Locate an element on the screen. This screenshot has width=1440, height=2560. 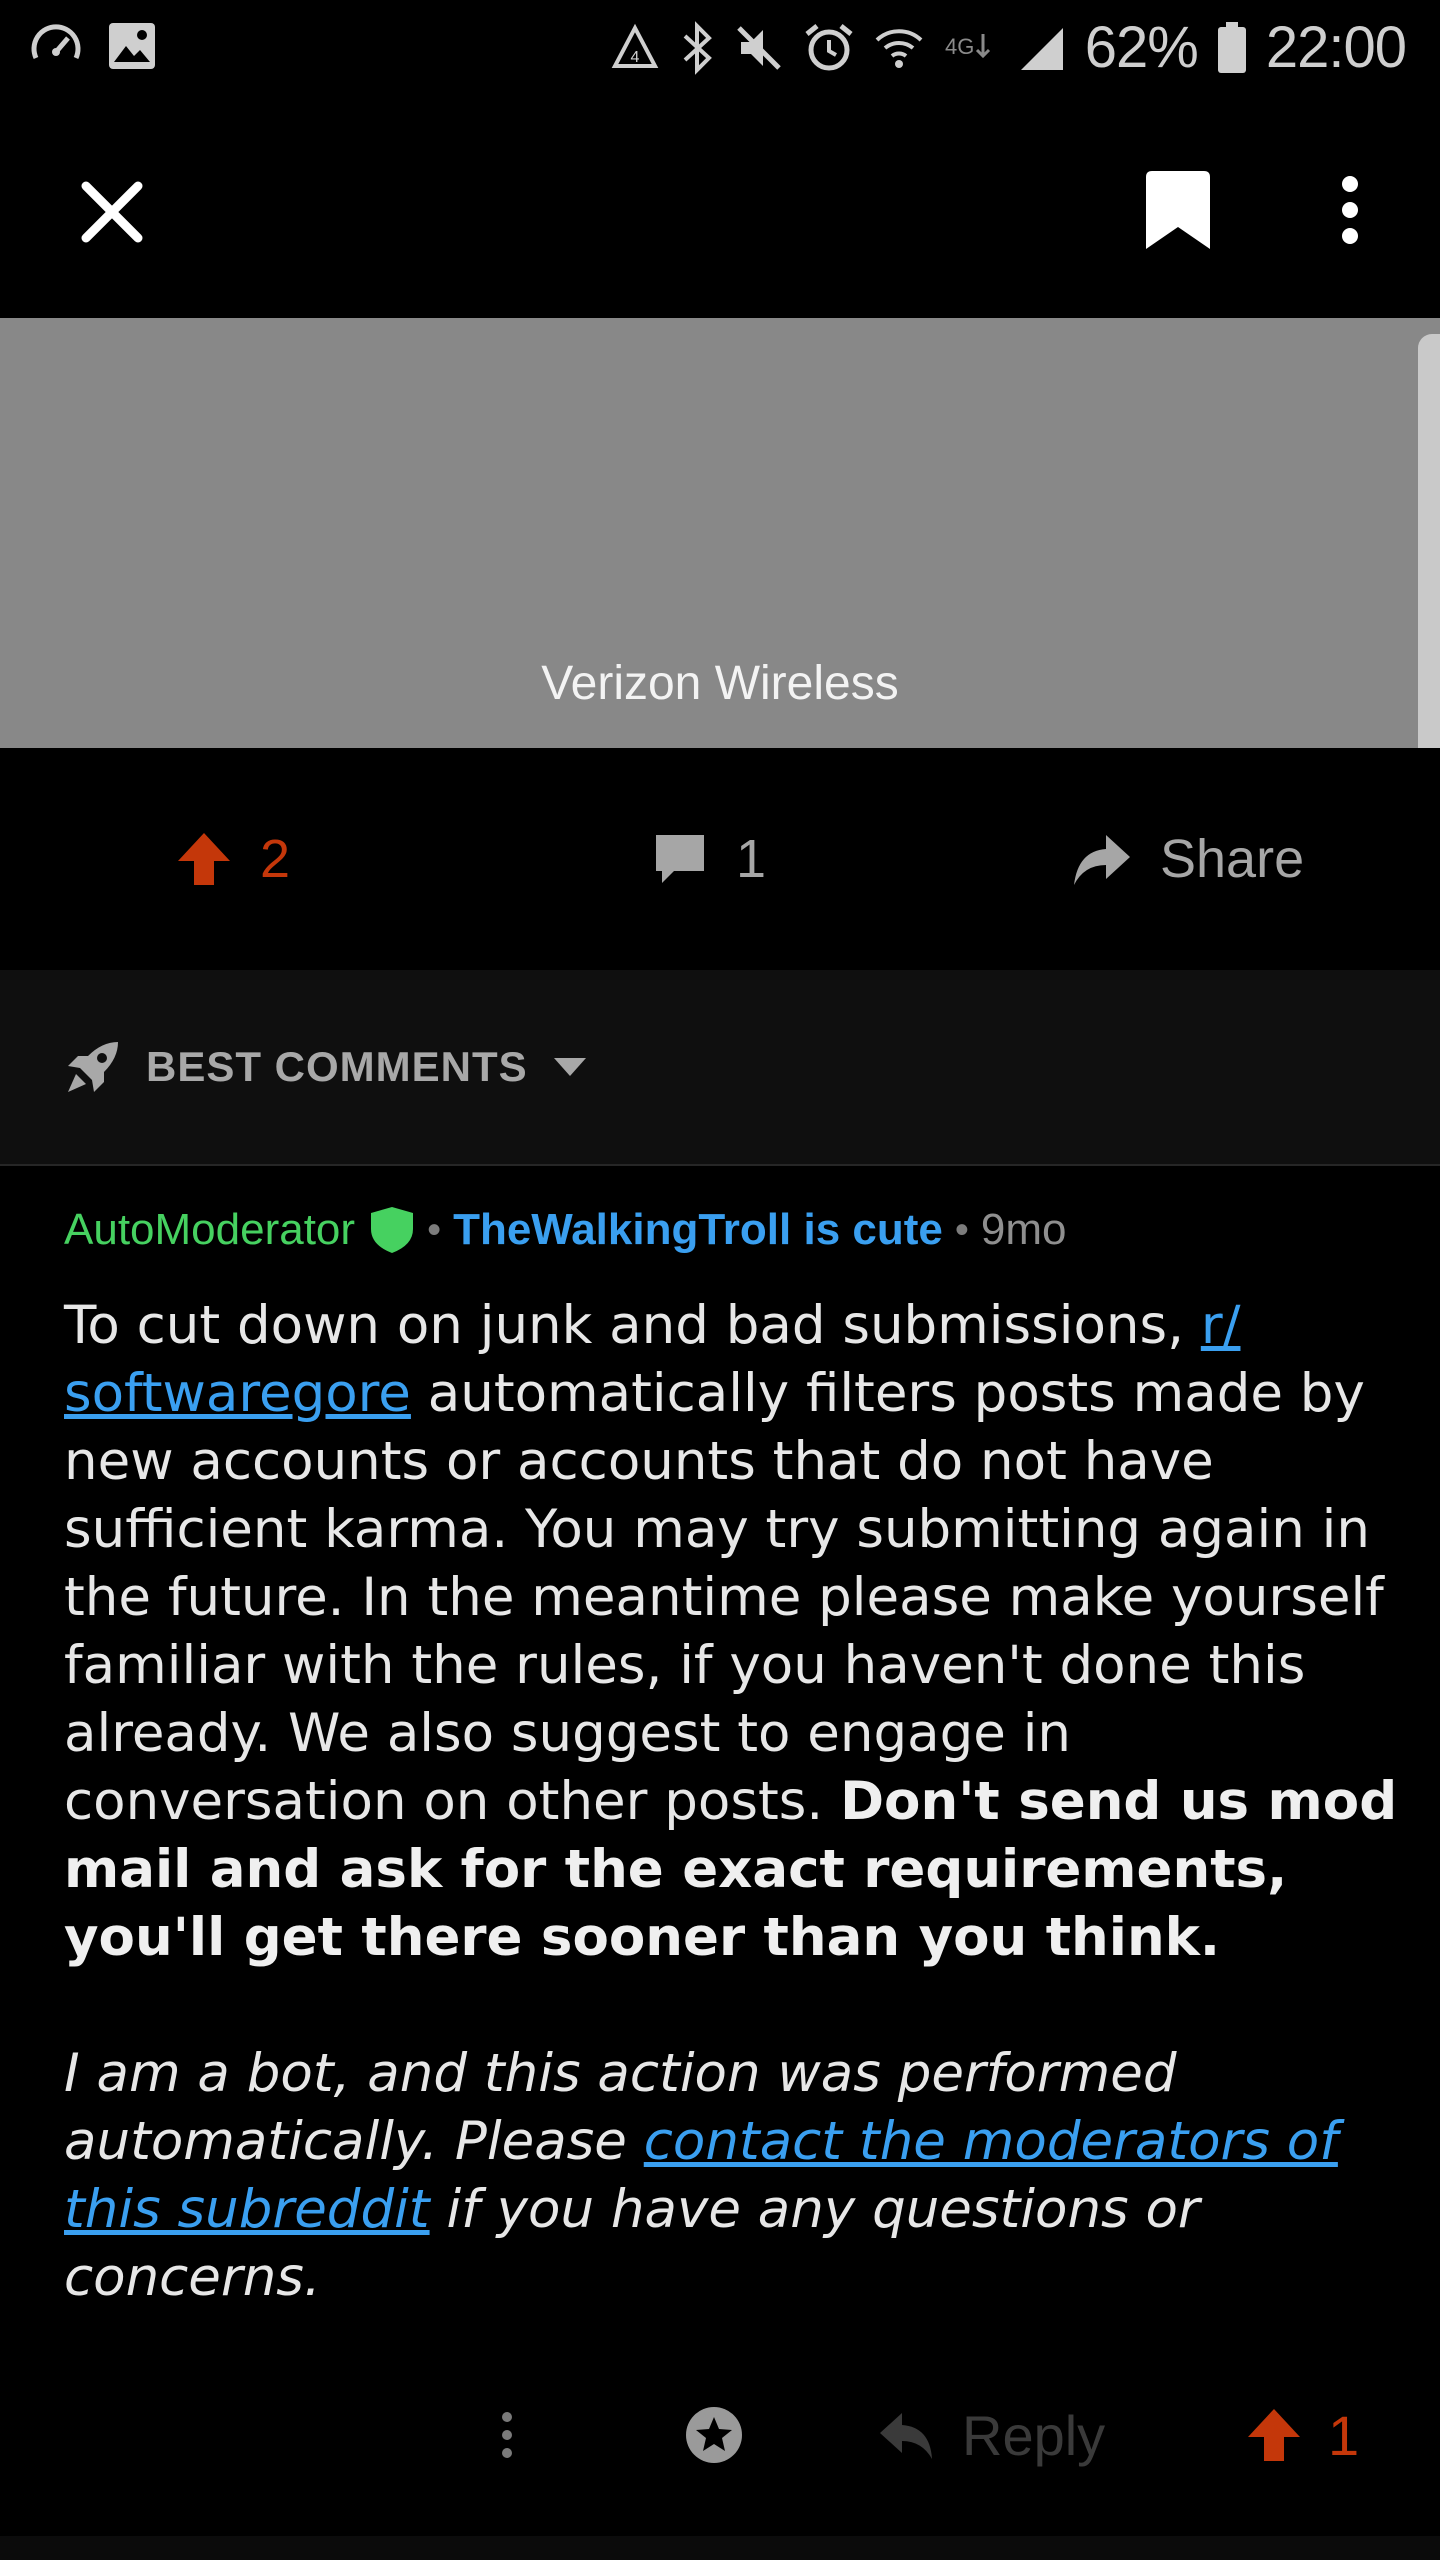
lte-icon: 4G is located at coordinates (971, 48).